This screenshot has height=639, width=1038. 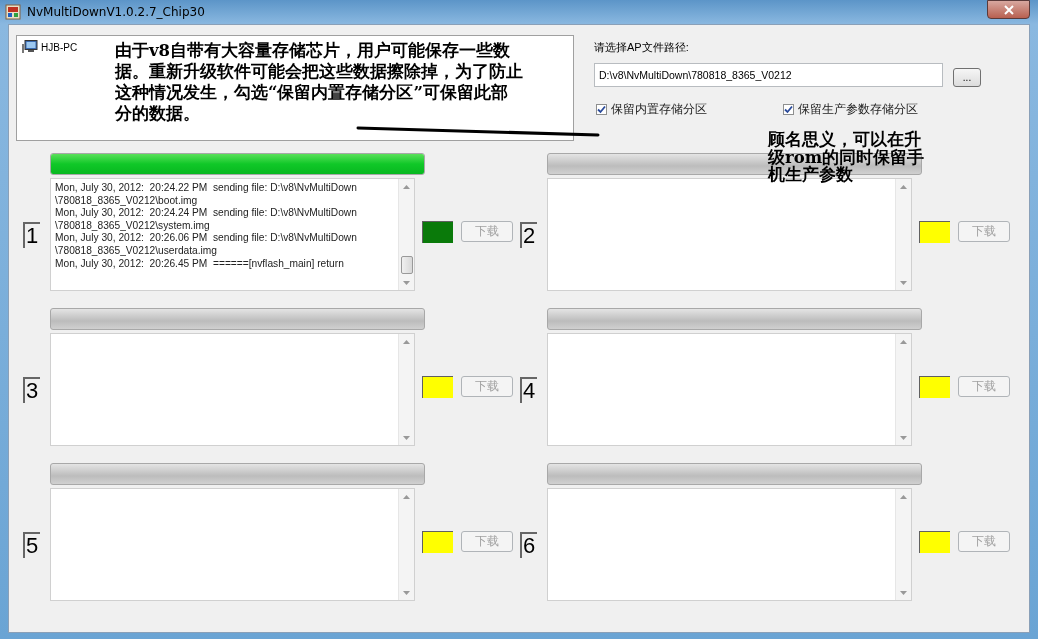 I want to click on log-line: \780818_8365_V0212\userdata.img, so click(x=136, y=251).